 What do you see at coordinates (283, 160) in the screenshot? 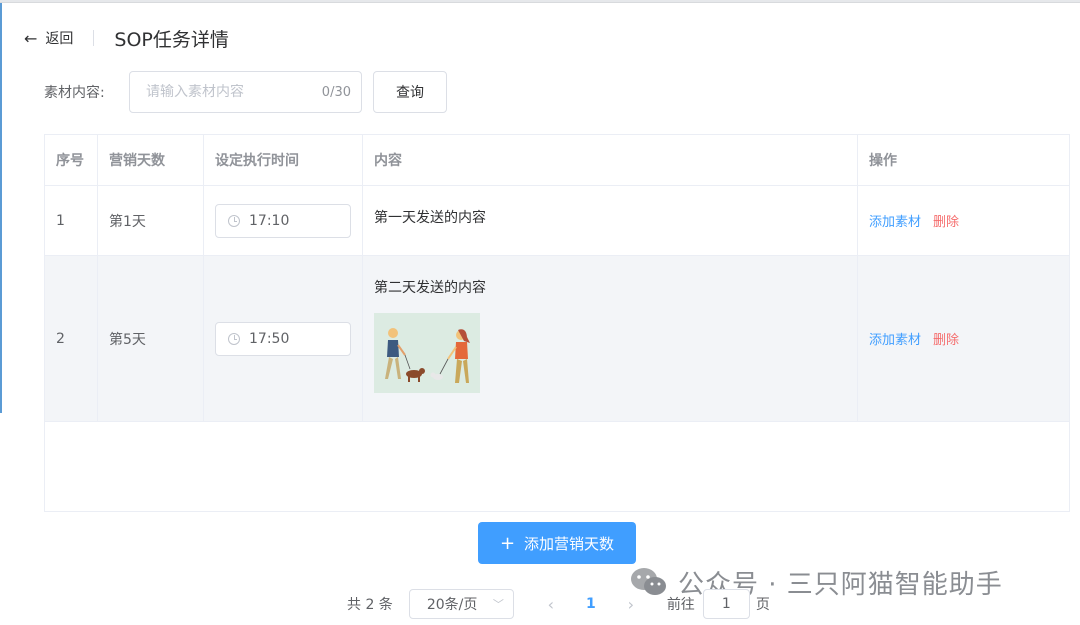
I see `column-header-time: 设定执行时间` at bounding box center [283, 160].